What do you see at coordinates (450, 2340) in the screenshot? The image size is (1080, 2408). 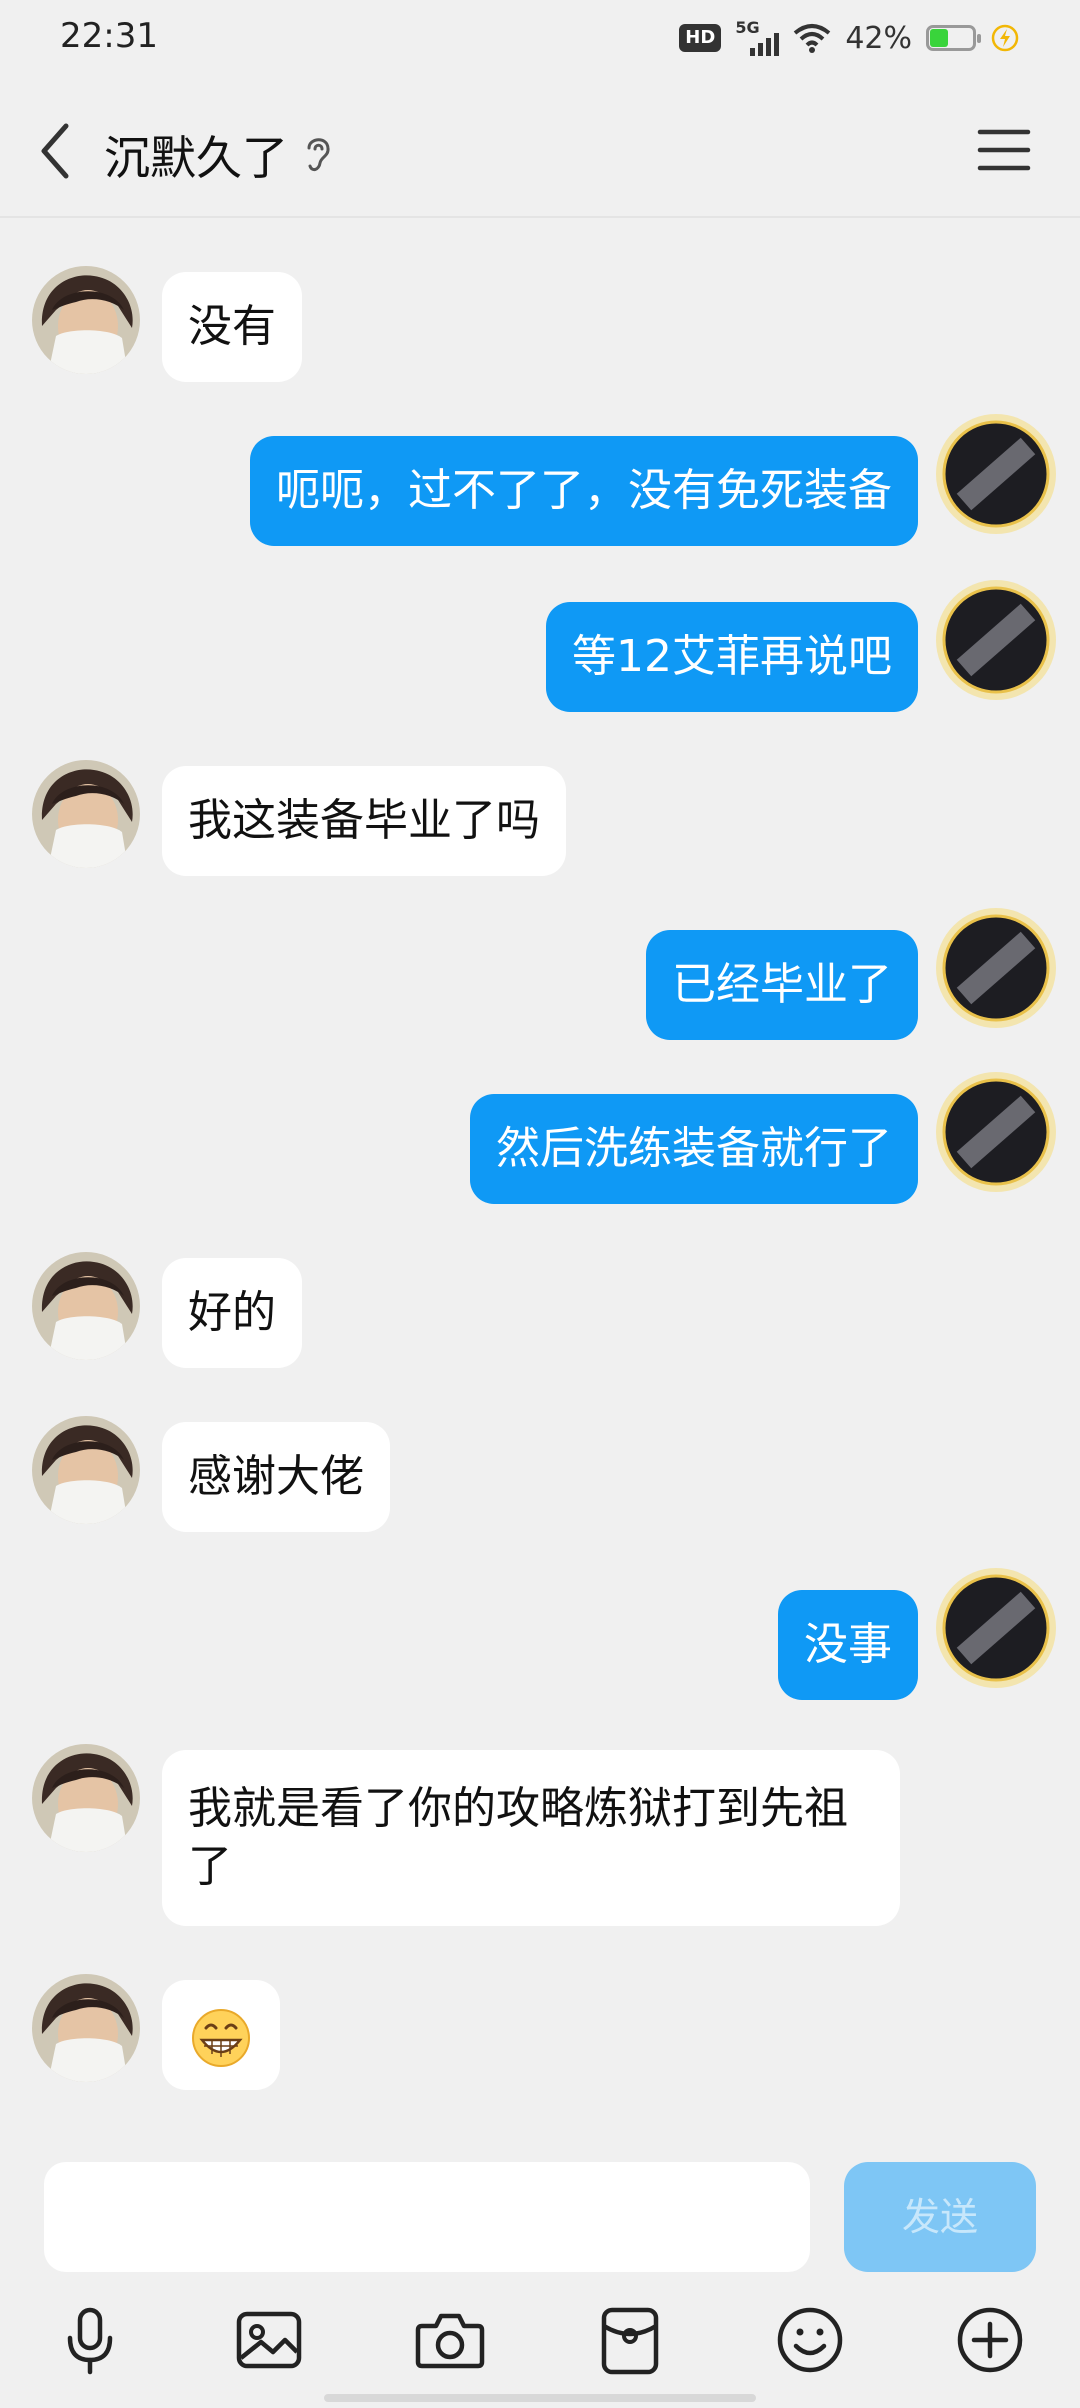 I see `camera-icon` at bounding box center [450, 2340].